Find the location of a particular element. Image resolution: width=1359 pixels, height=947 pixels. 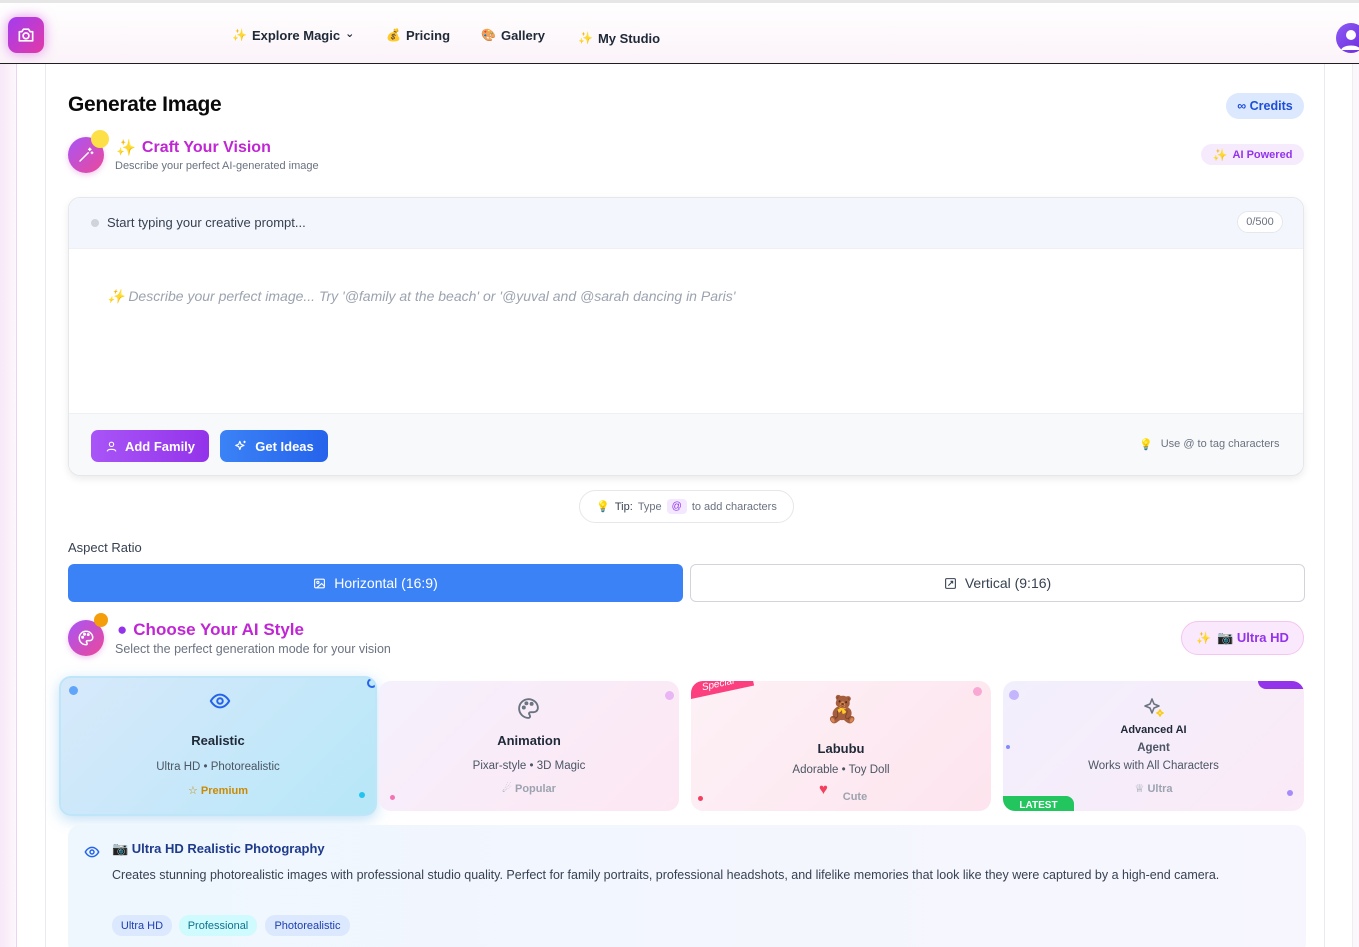

nav-item-explore-magic: ✨ Explore Magic ⌄ is located at coordinates (293, 35).